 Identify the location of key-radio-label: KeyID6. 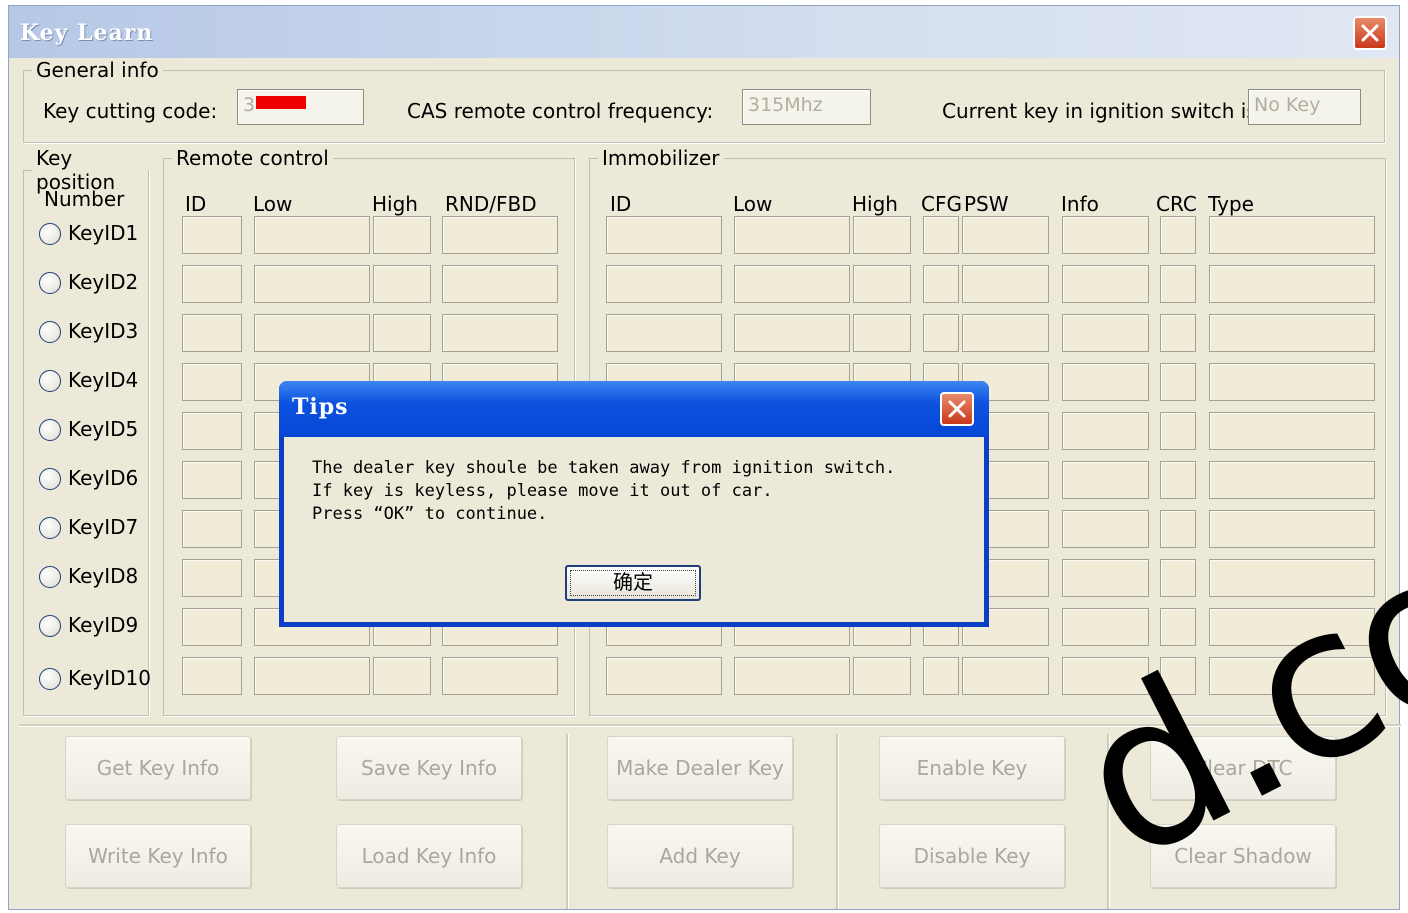
(103, 478).